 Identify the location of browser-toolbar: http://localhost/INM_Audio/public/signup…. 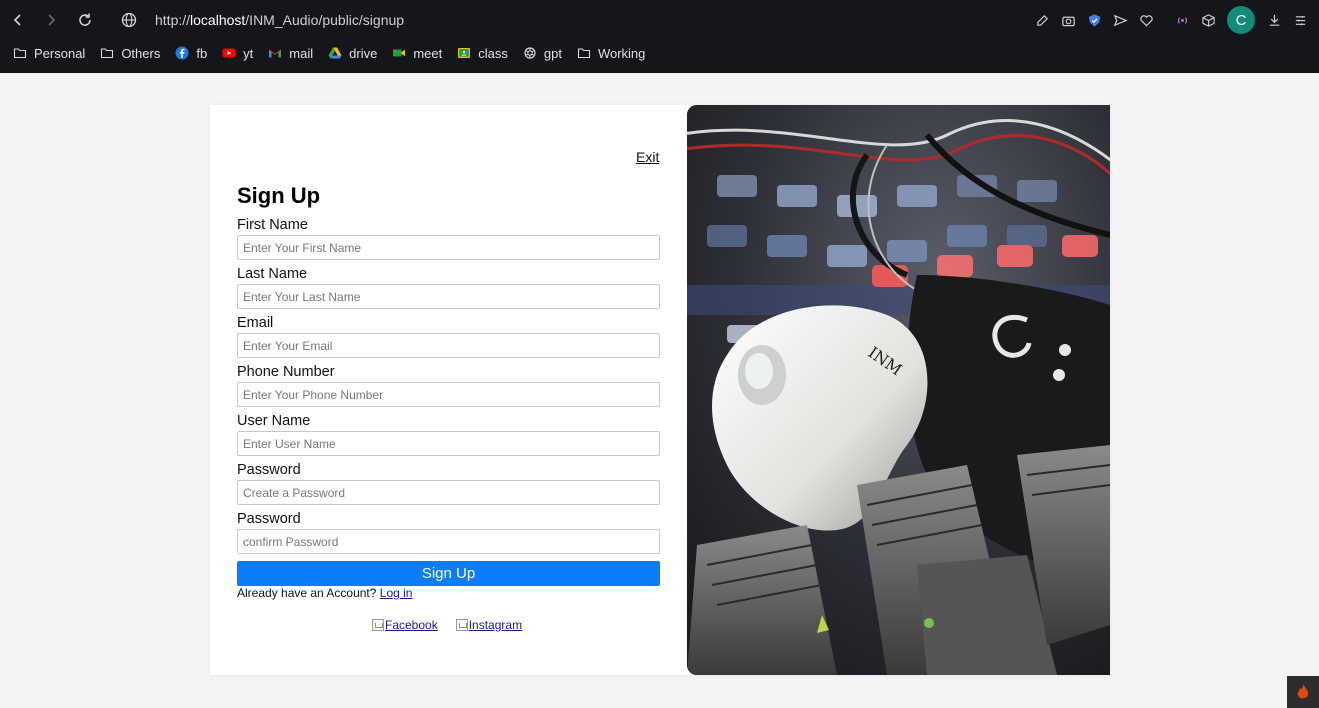
(659, 20).